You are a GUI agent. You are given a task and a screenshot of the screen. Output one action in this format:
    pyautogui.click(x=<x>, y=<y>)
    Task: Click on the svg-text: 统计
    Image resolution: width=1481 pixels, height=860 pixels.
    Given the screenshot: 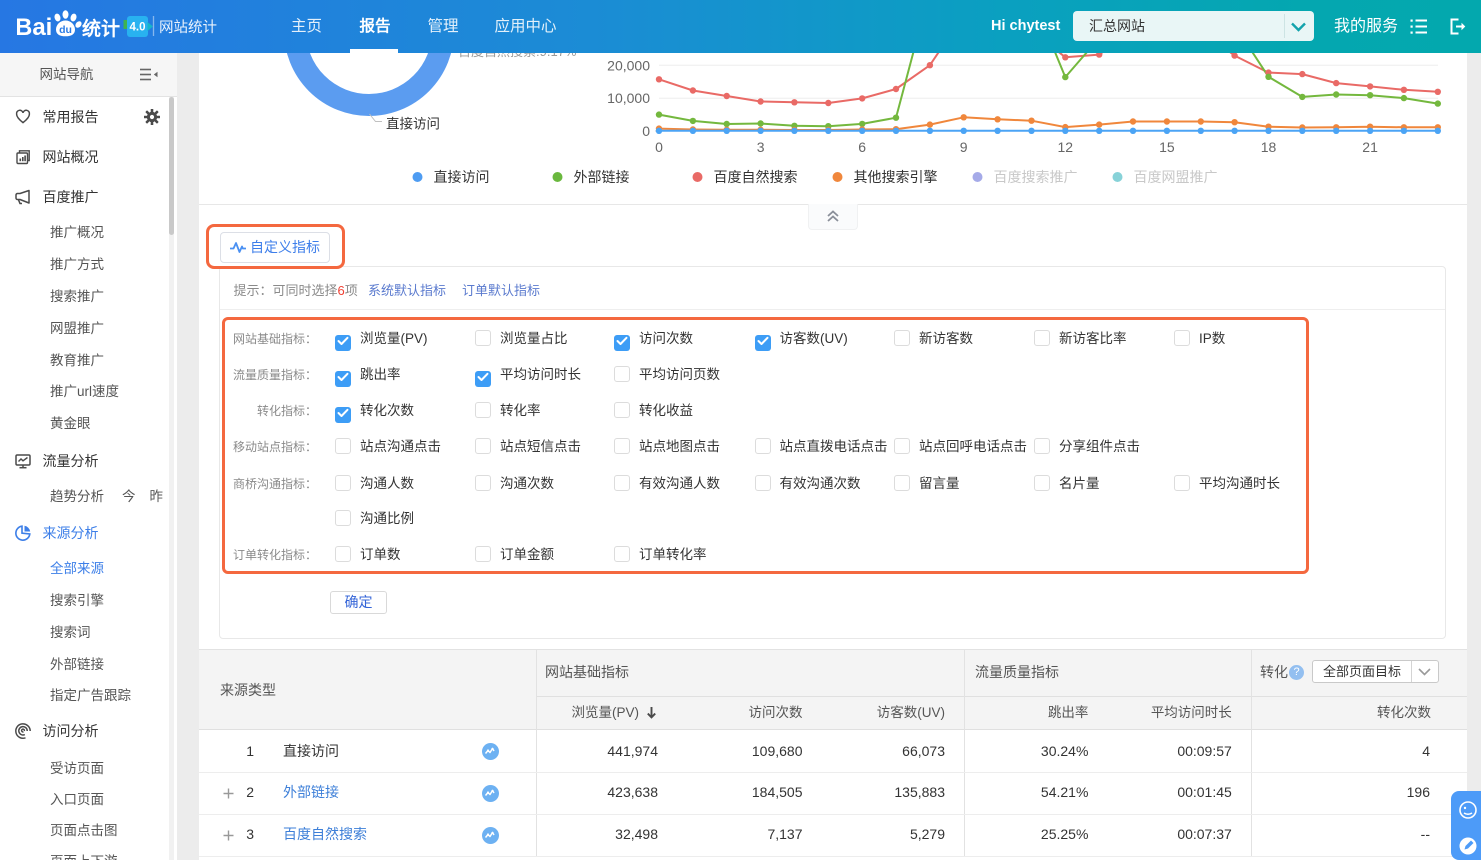 What is the action you would take?
    pyautogui.click(x=101, y=28)
    